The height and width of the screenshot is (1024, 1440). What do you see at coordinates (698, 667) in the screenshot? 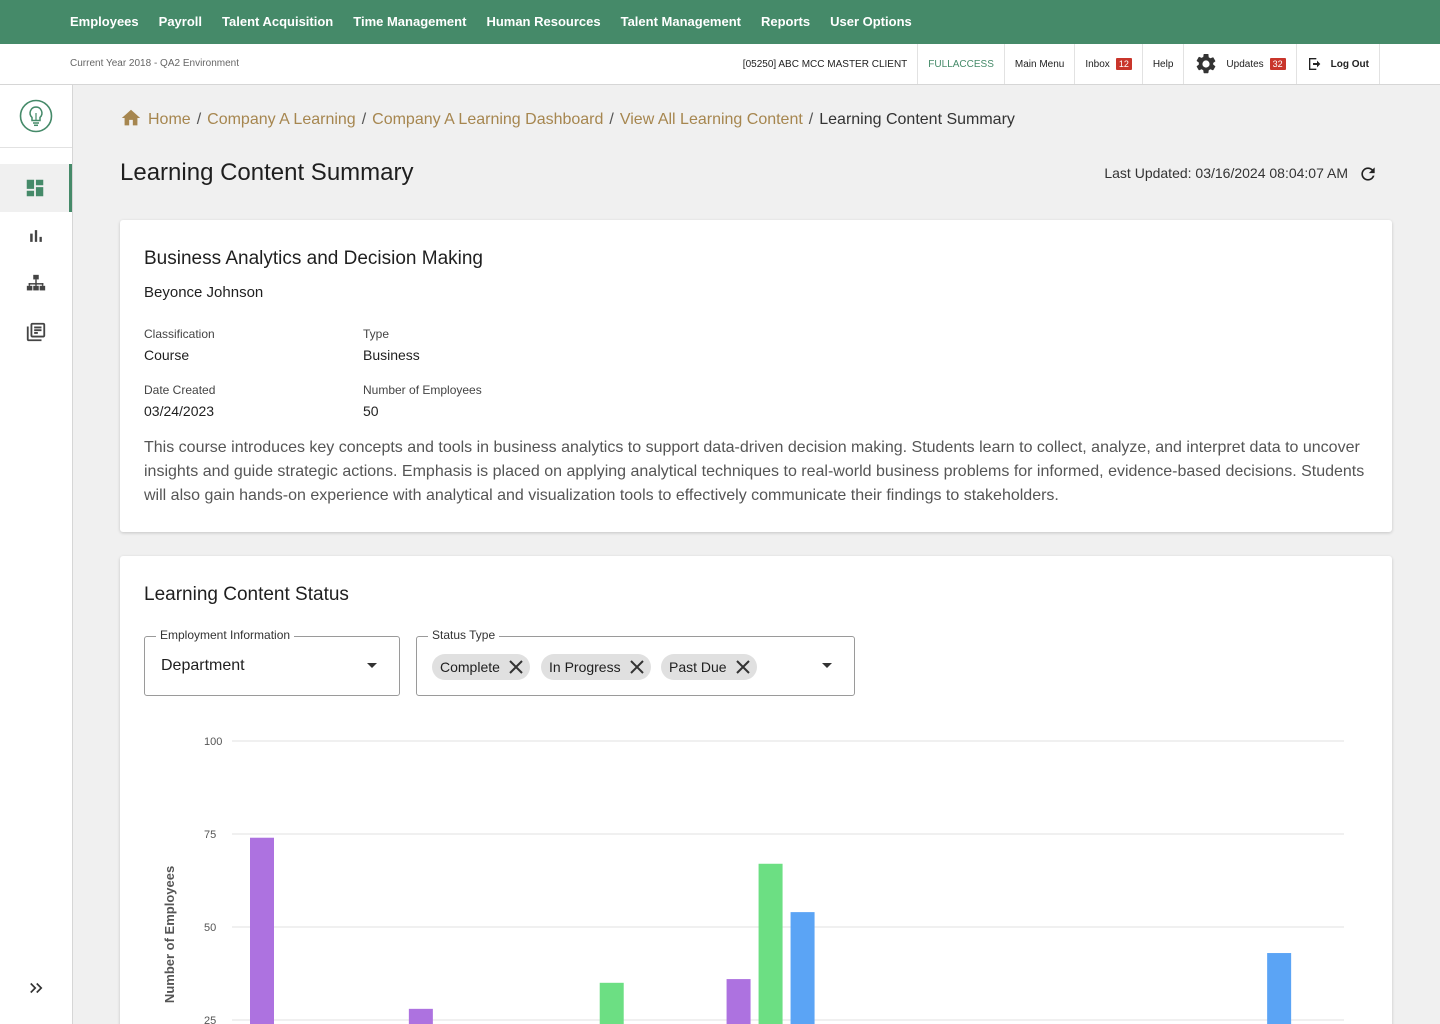
I see `chip-label: Past Due` at bounding box center [698, 667].